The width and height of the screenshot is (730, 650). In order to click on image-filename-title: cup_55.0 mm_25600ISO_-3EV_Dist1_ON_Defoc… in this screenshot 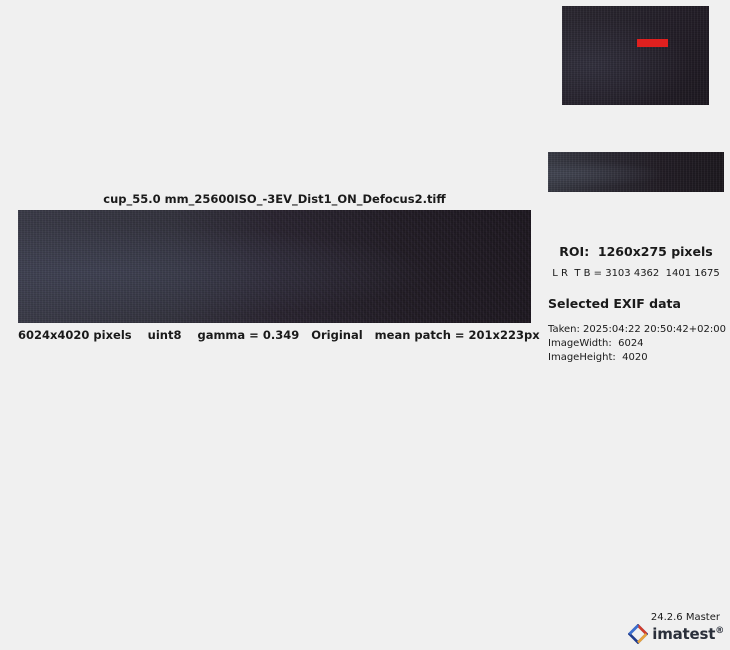, I will do `click(274, 199)`.